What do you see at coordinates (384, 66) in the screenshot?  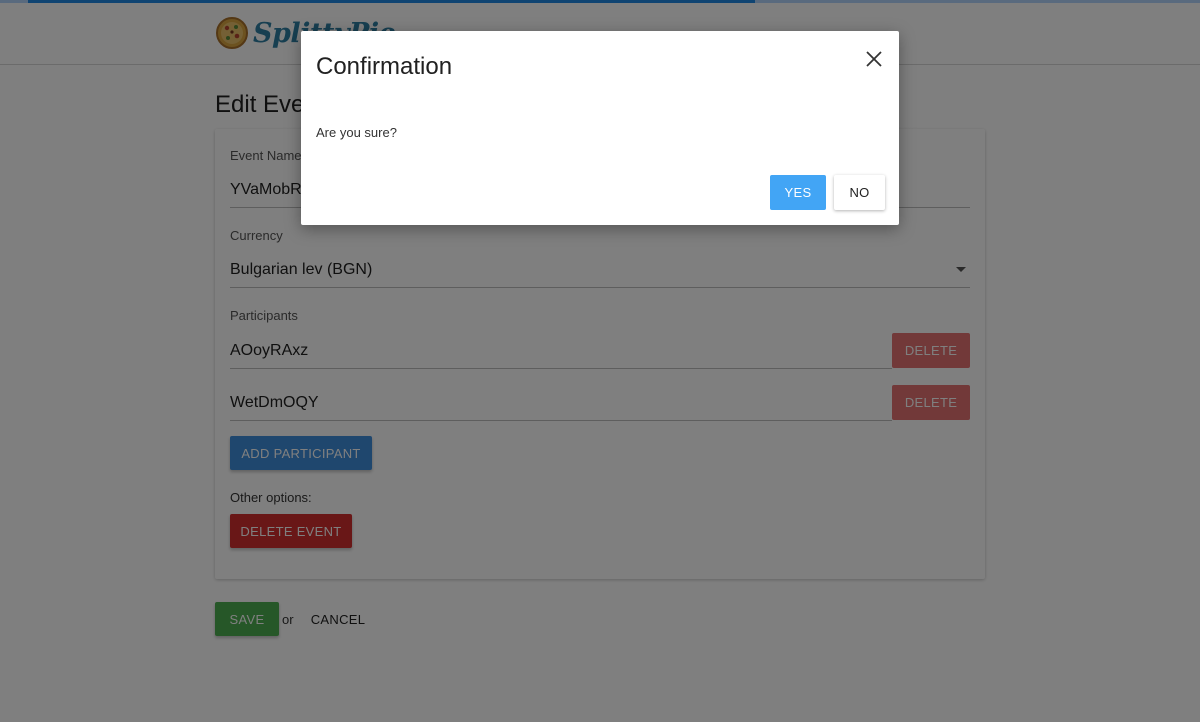 I see `dialog-title: Confirmation` at bounding box center [384, 66].